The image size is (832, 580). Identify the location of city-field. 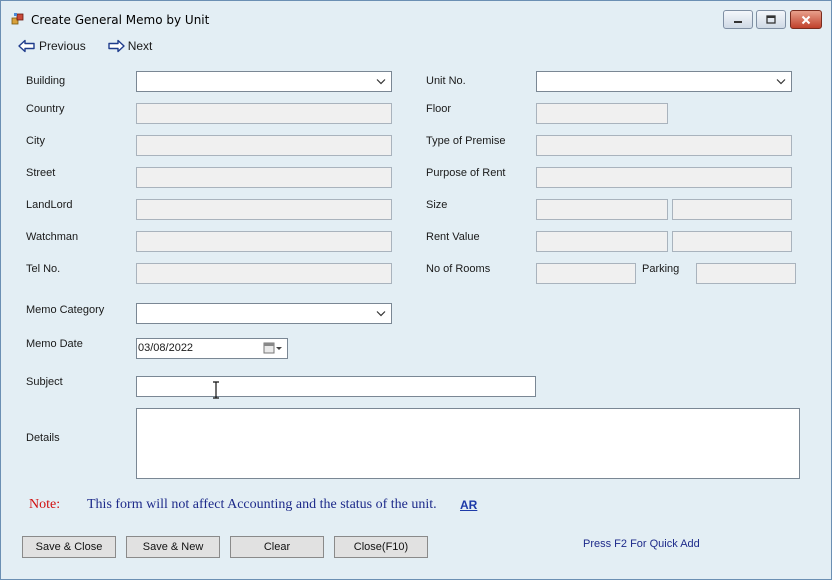
(264, 145).